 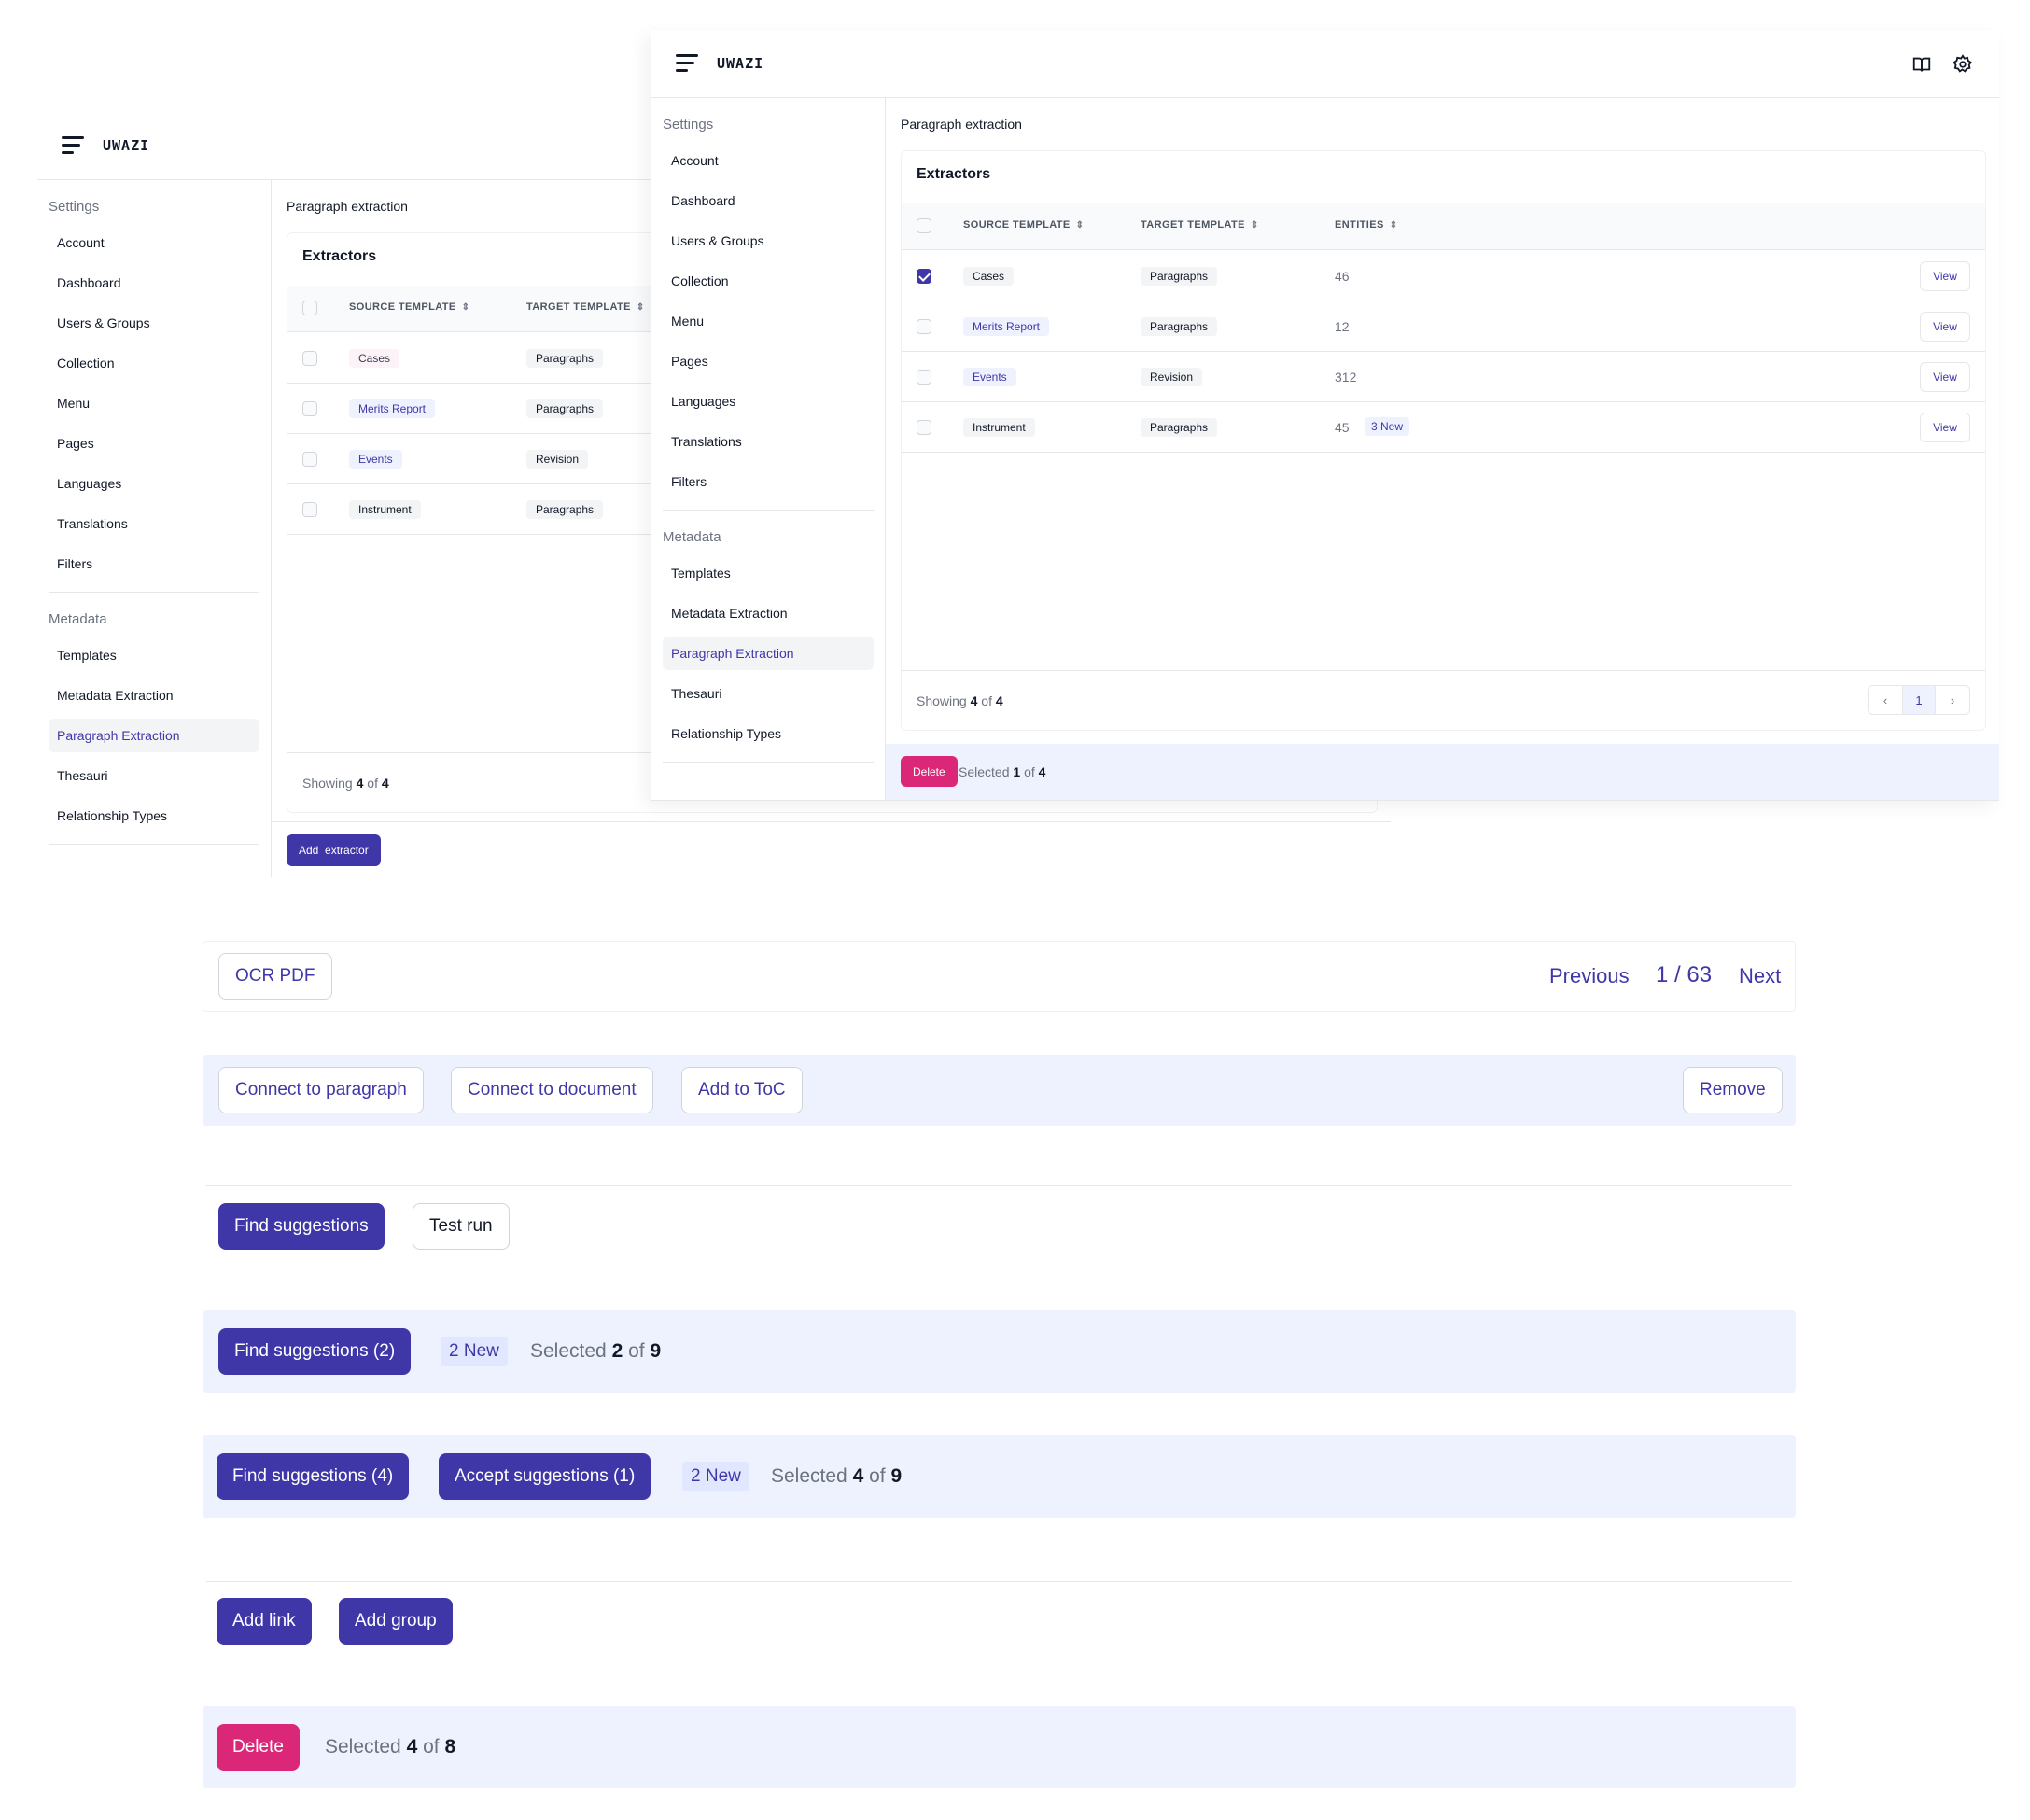 I want to click on sidebar-divider, so click(x=768, y=510).